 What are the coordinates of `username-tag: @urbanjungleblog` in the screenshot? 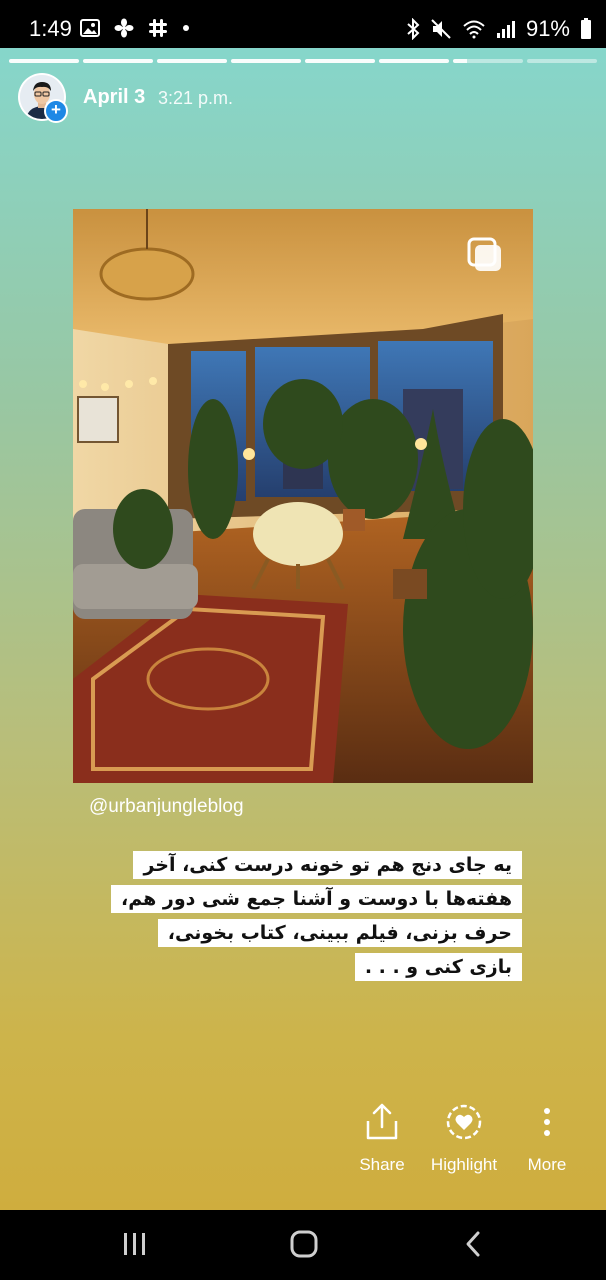 It's located at (166, 807).